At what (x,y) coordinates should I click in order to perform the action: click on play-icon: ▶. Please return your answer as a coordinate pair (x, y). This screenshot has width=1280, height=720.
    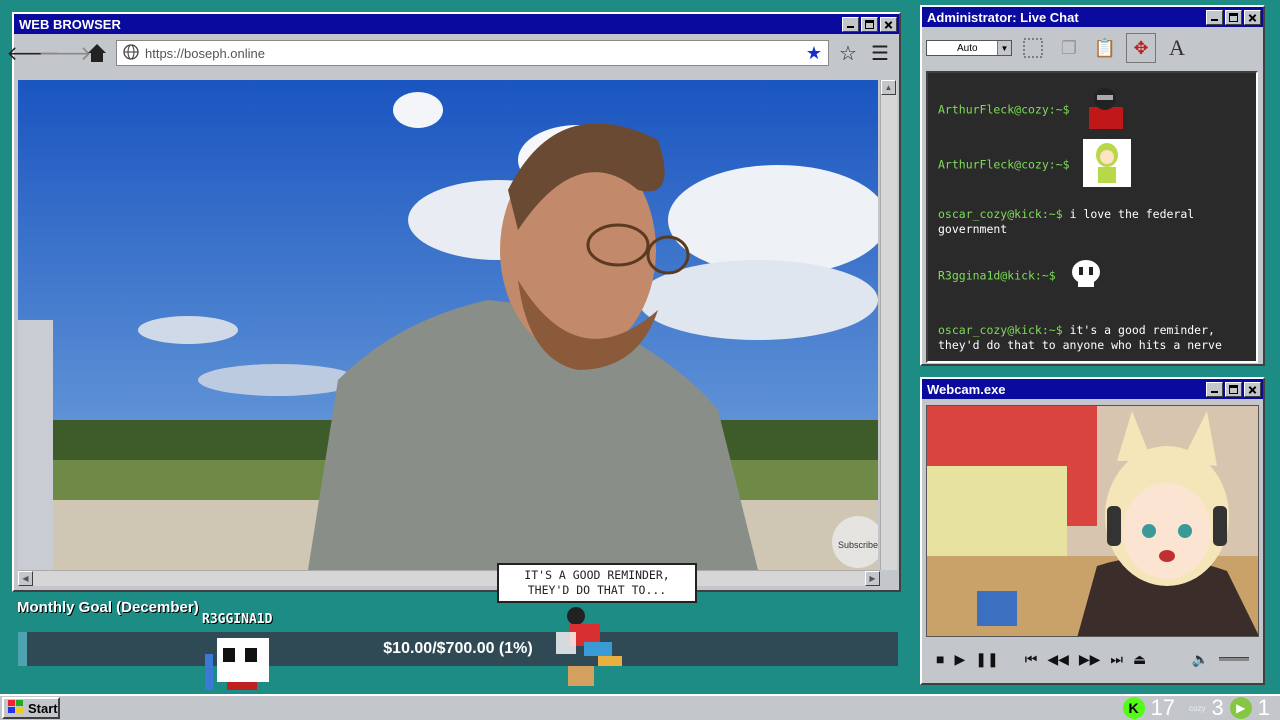
    Looking at the image, I should click on (959, 659).